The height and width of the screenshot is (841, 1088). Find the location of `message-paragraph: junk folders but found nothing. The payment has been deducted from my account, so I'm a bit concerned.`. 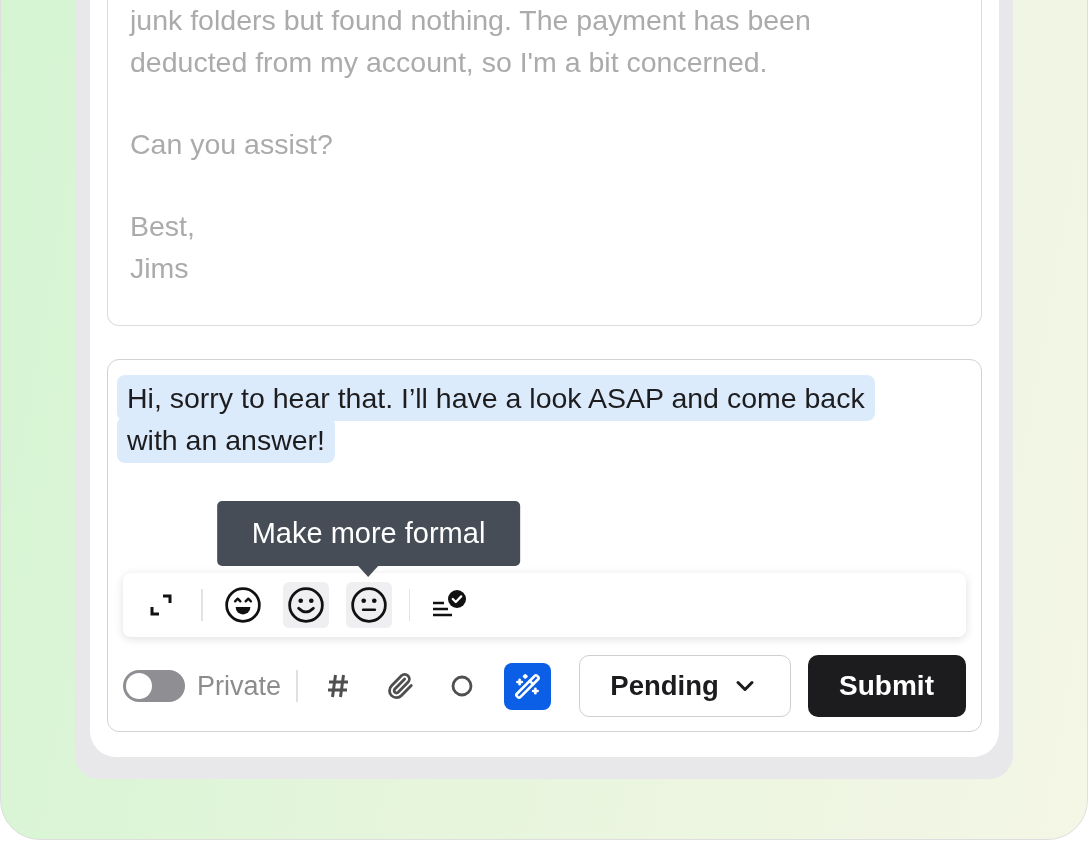

message-paragraph: junk folders but found nothing. The payment has been deducted from my account, so I'm a bit concerned. is located at coordinates (471, 41).